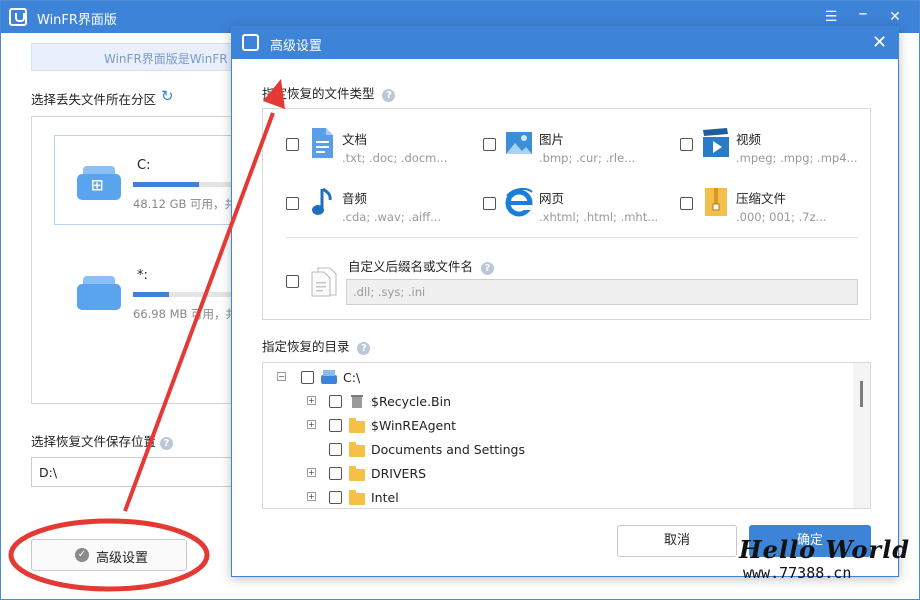  I want to click on tree-scrollbar, so click(861, 435).